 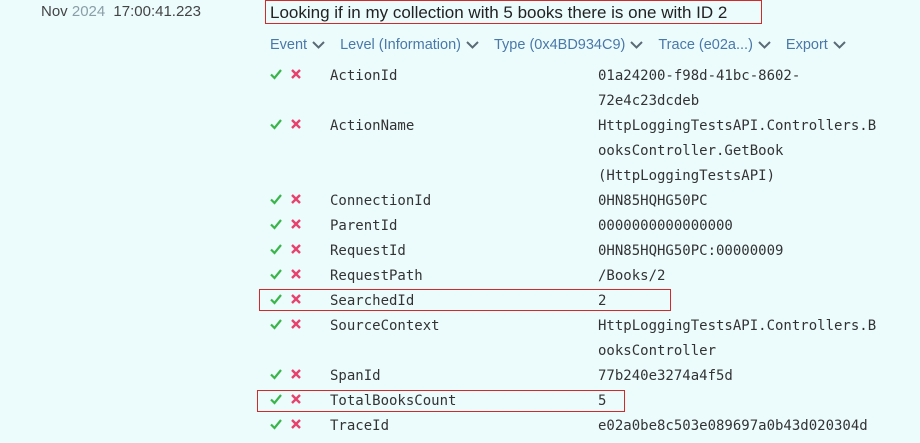 I want to click on property-value: e02a0be8c503e089697a0b43d020304d, so click(x=748, y=426).